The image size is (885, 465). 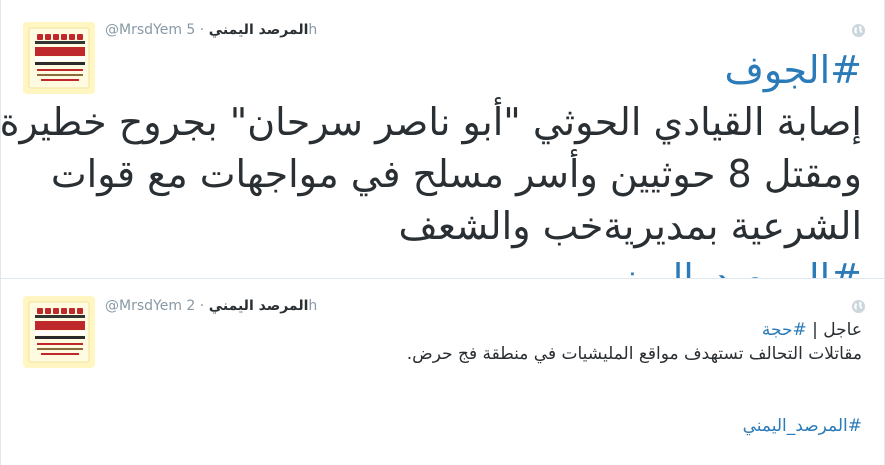 I want to click on hashtag-link: #حجة, so click(x=784, y=330).